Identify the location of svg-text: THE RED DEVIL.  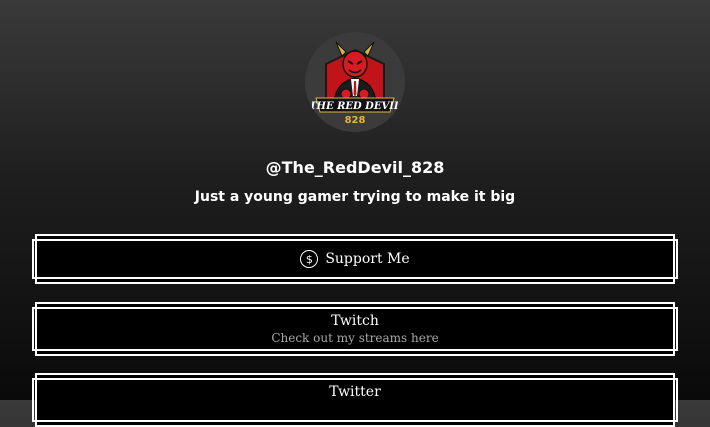
(355, 106).